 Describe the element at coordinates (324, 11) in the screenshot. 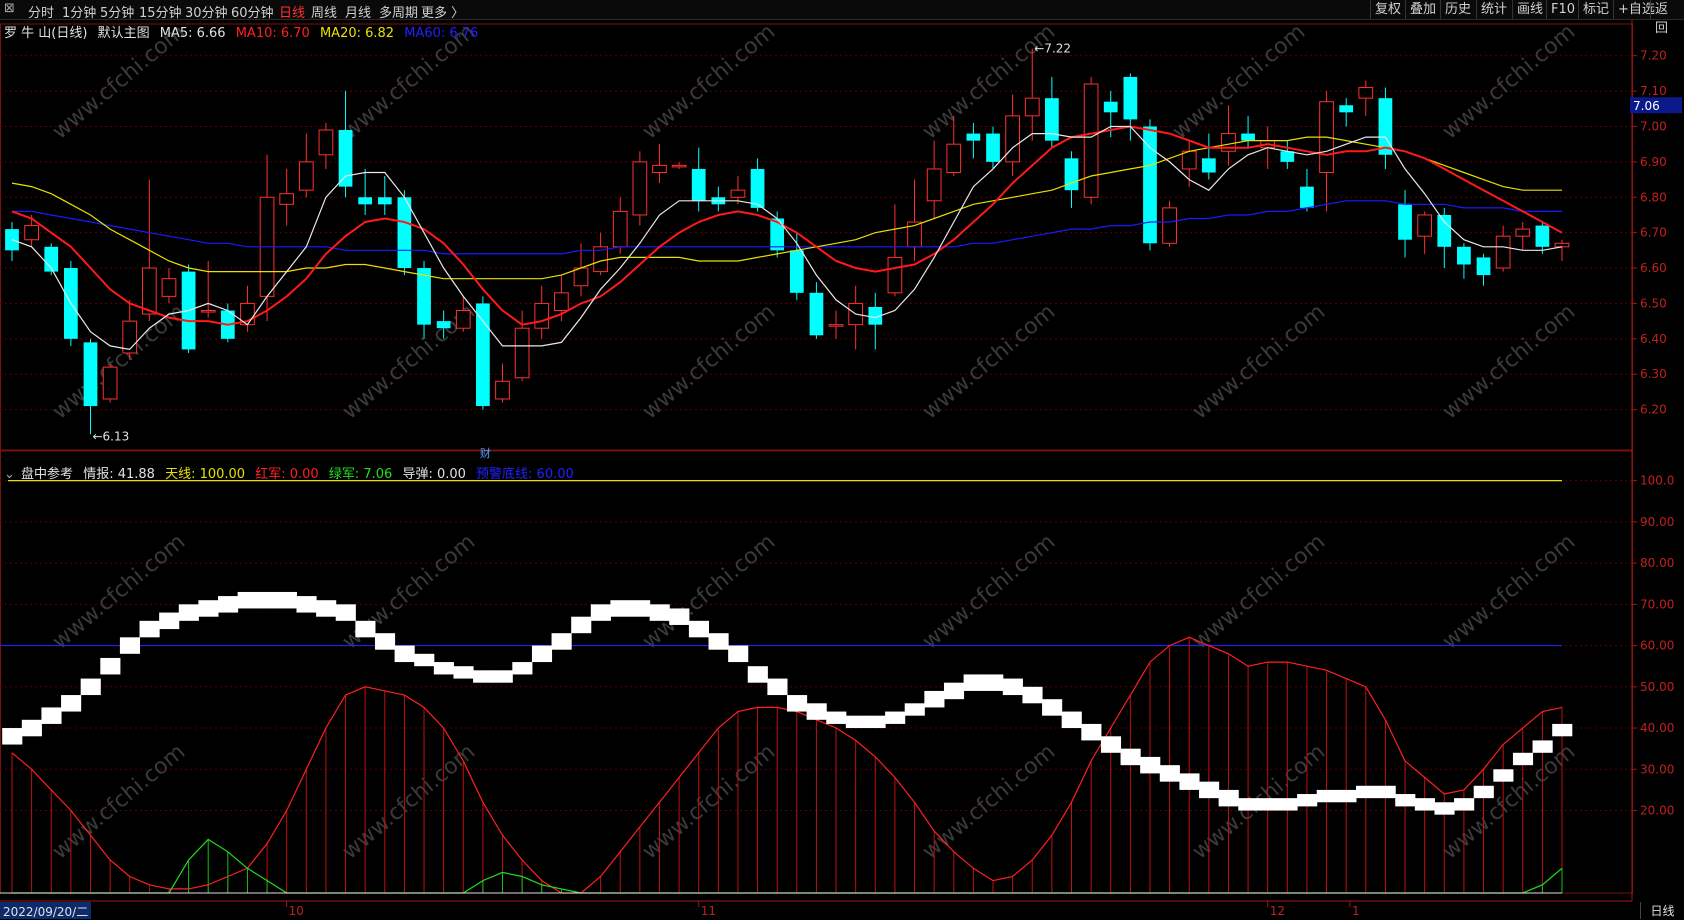

I see `period-tab: 周线` at that location.